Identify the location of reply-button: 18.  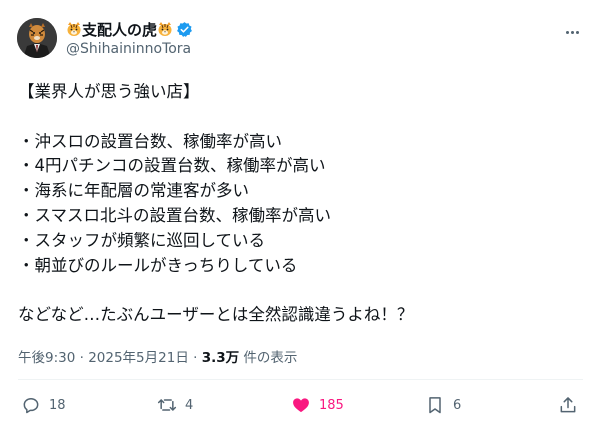
(43, 405).